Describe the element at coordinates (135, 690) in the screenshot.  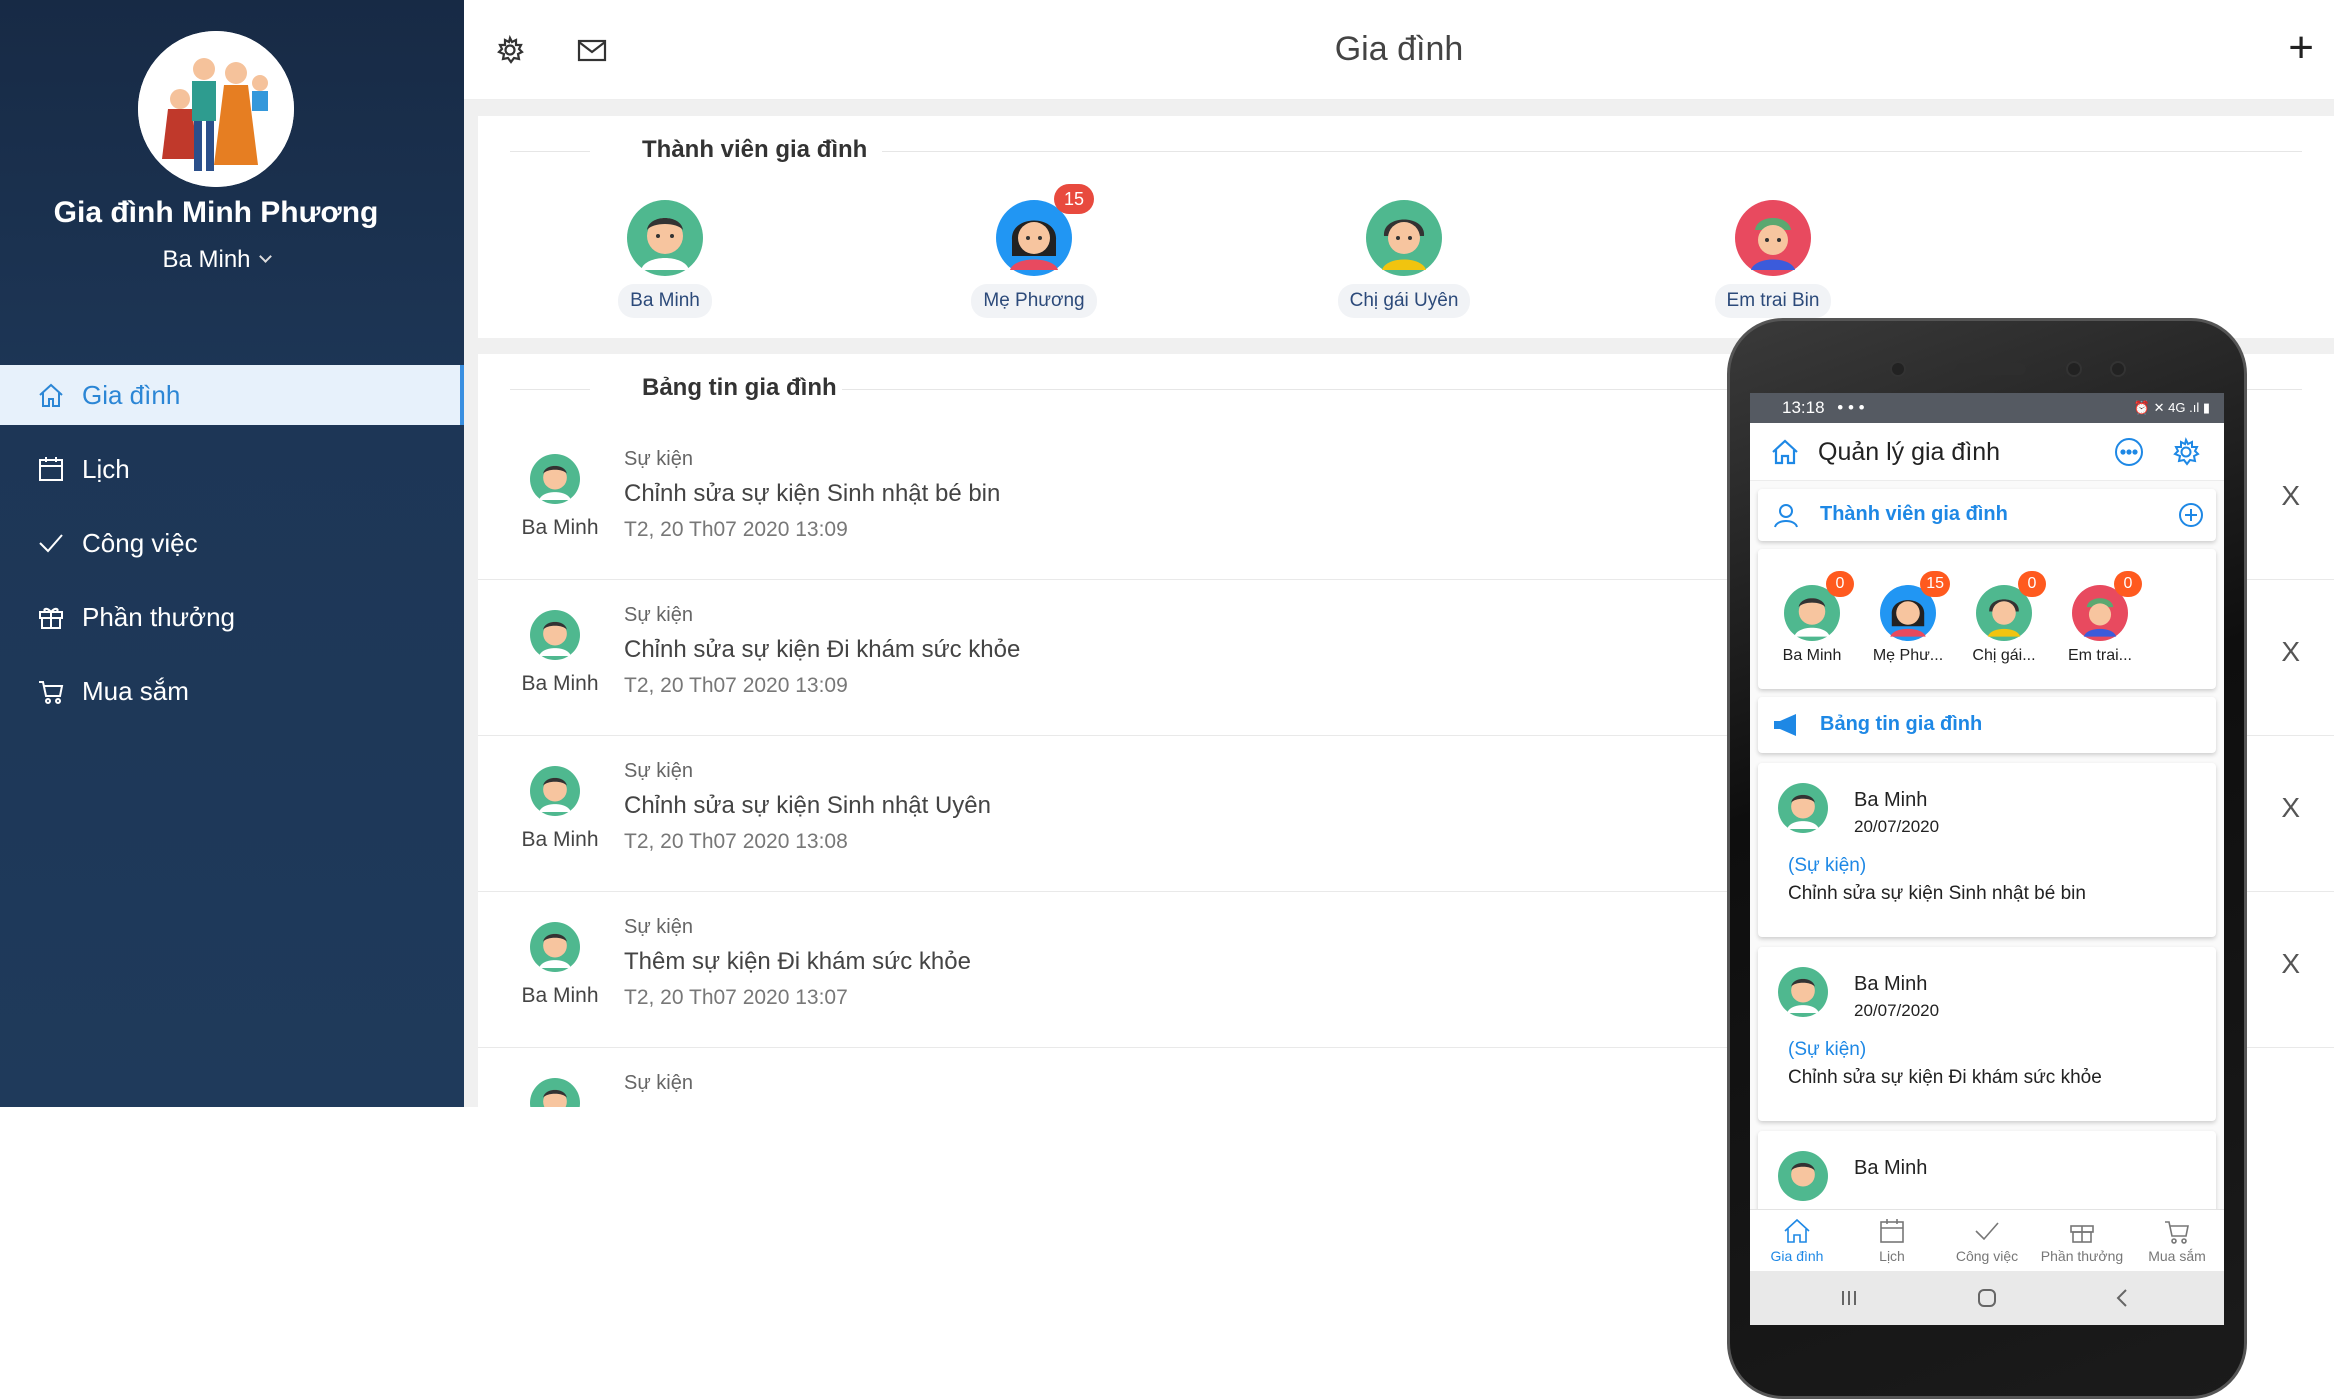
I see `sidebar-item-label: Mua sắm` at that location.